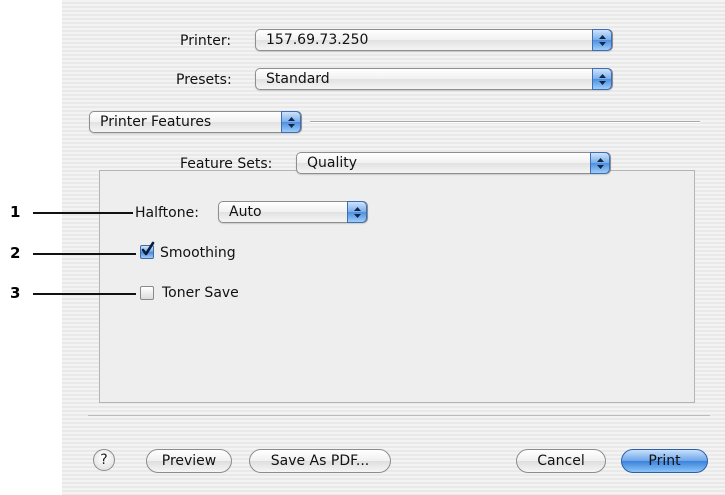 The height and width of the screenshot is (495, 725). What do you see at coordinates (245, 212) in the screenshot?
I see `halftone-value: Auto` at bounding box center [245, 212].